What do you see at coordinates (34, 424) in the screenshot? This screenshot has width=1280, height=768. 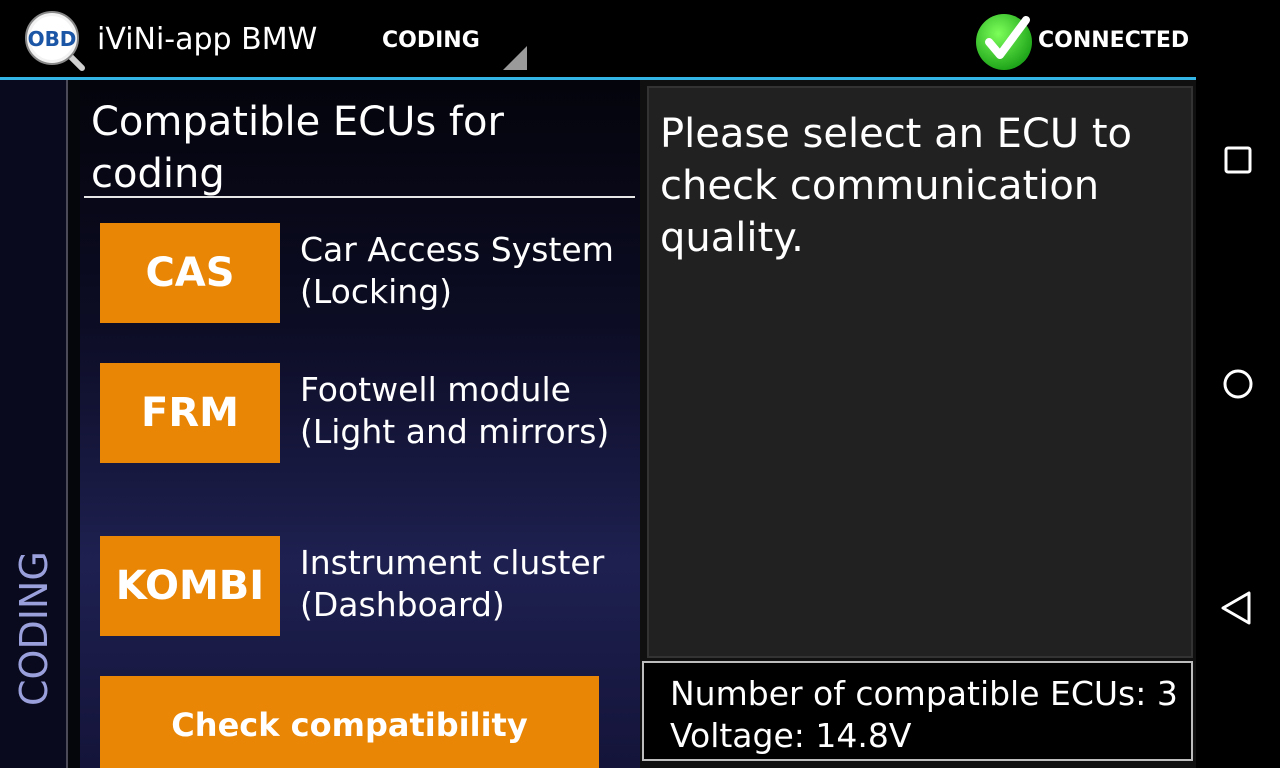 I see `side-tab-coding: CODING` at bounding box center [34, 424].